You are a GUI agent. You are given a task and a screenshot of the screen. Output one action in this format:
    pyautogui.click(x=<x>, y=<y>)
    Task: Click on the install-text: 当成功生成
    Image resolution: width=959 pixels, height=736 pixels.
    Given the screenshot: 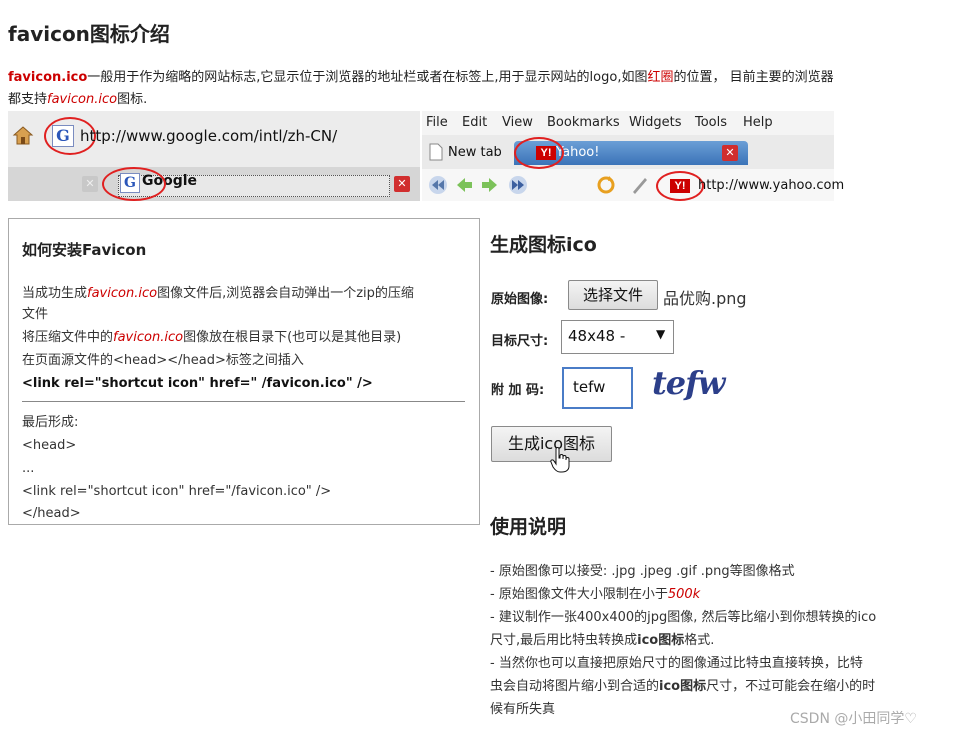 What is the action you would take?
    pyautogui.click(x=55, y=293)
    